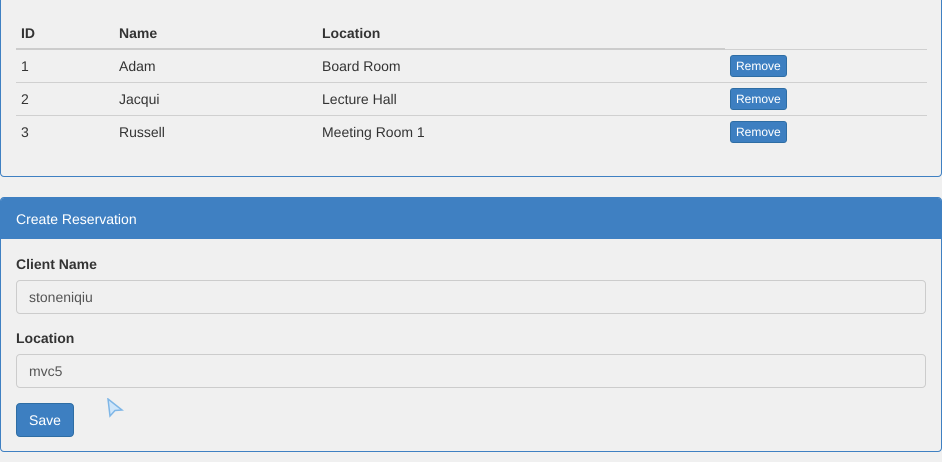 Image resolution: width=942 pixels, height=462 pixels. I want to click on table-cell: 3, so click(65, 132).